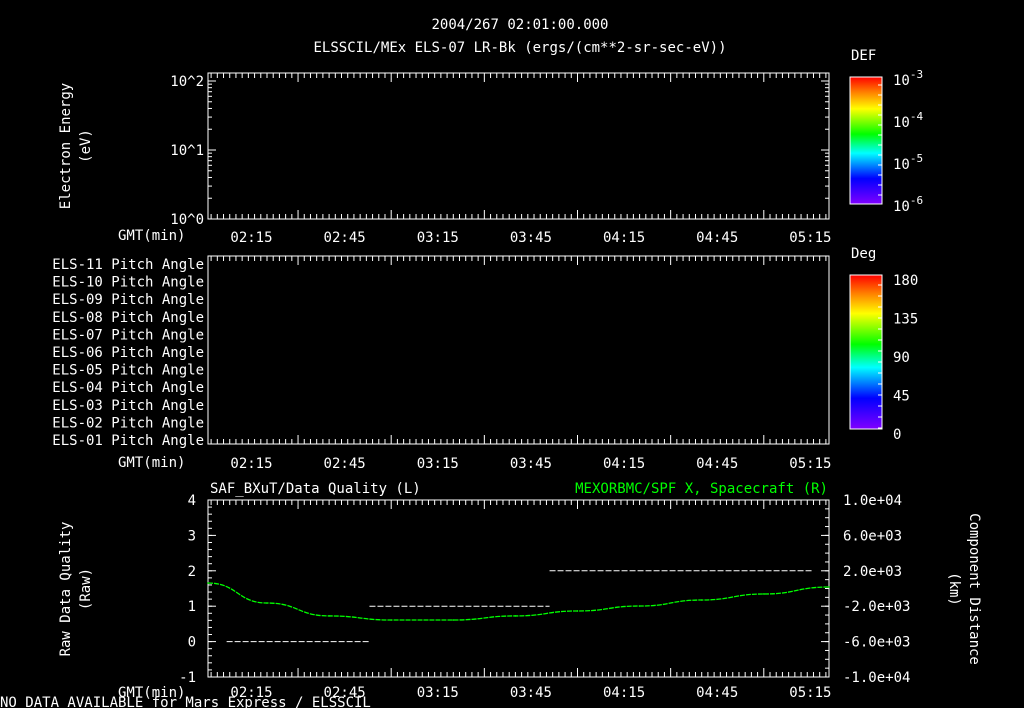  Describe the element at coordinates (86, 146) in the screenshot. I see `energy-ylabel-2: (eV)` at that location.